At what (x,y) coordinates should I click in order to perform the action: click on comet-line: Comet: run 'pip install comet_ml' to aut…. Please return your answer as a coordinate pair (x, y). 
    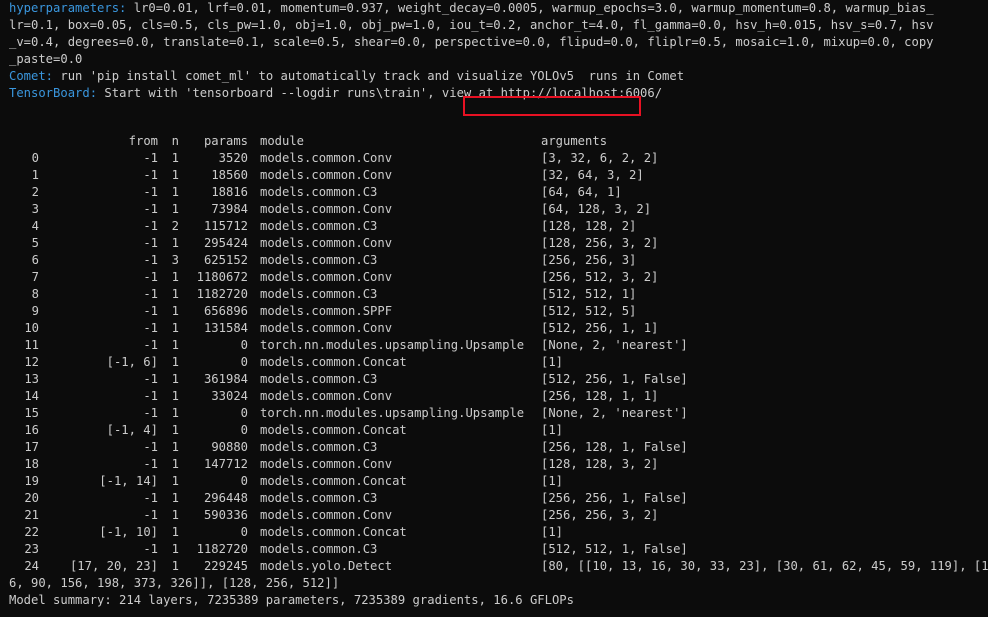
    Looking at the image, I should click on (498, 76).